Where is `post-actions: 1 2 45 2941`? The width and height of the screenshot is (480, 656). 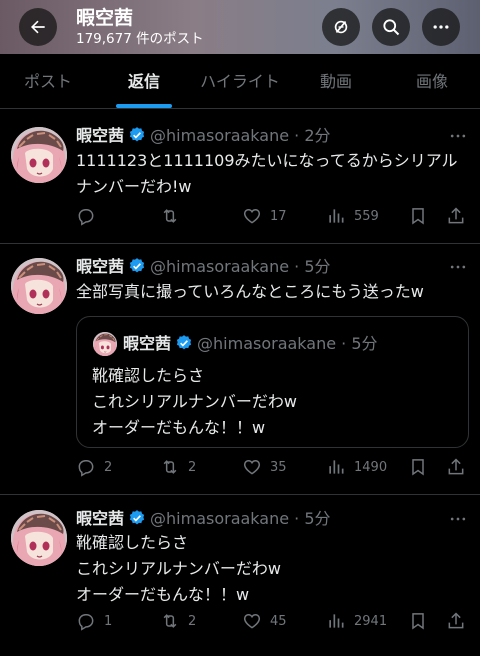 post-actions: 1 2 45 2941 is located at coordinates (273, 622).